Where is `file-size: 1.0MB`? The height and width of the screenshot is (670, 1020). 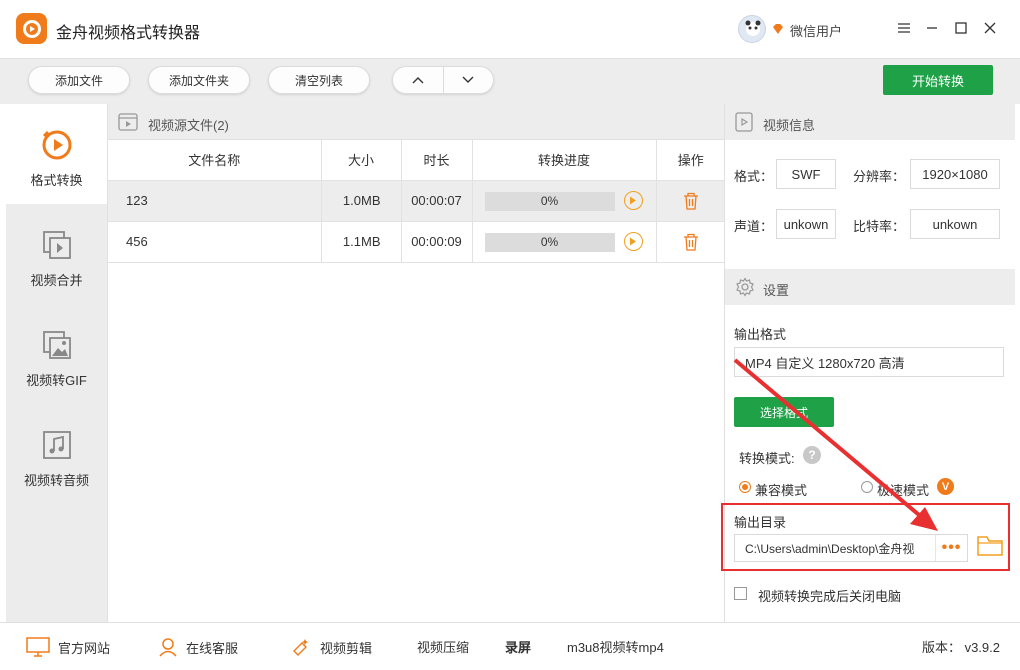 file-size: 1.0MB is located at coordinates (361, 201).